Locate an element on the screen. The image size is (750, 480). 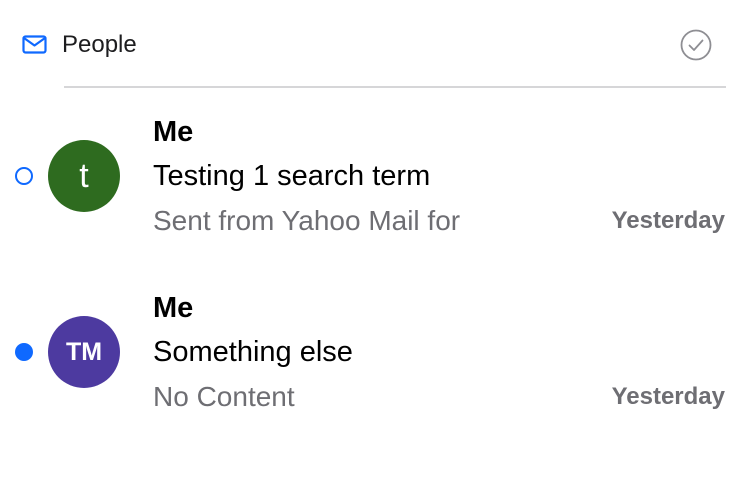
message-snippet: No Content is located at coordinates (224, 396).